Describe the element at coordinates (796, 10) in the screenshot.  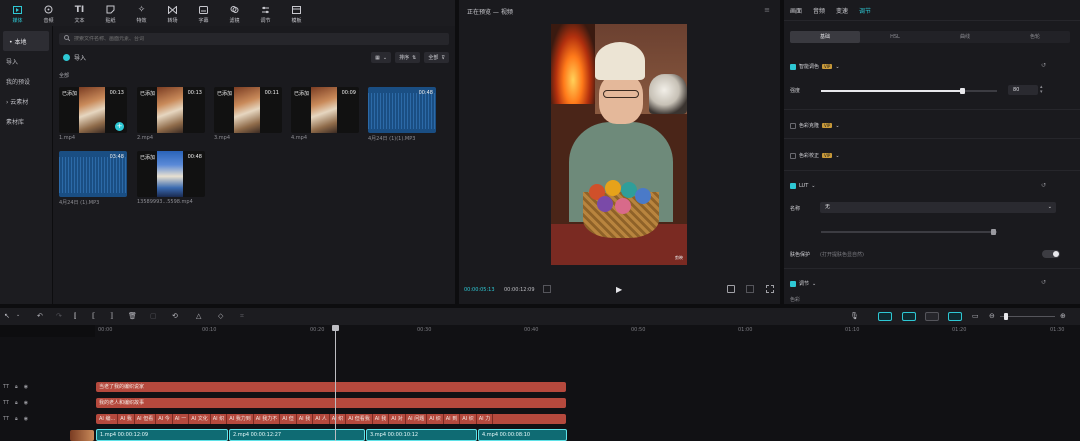
I see `tab-picture: 画面` at that location.